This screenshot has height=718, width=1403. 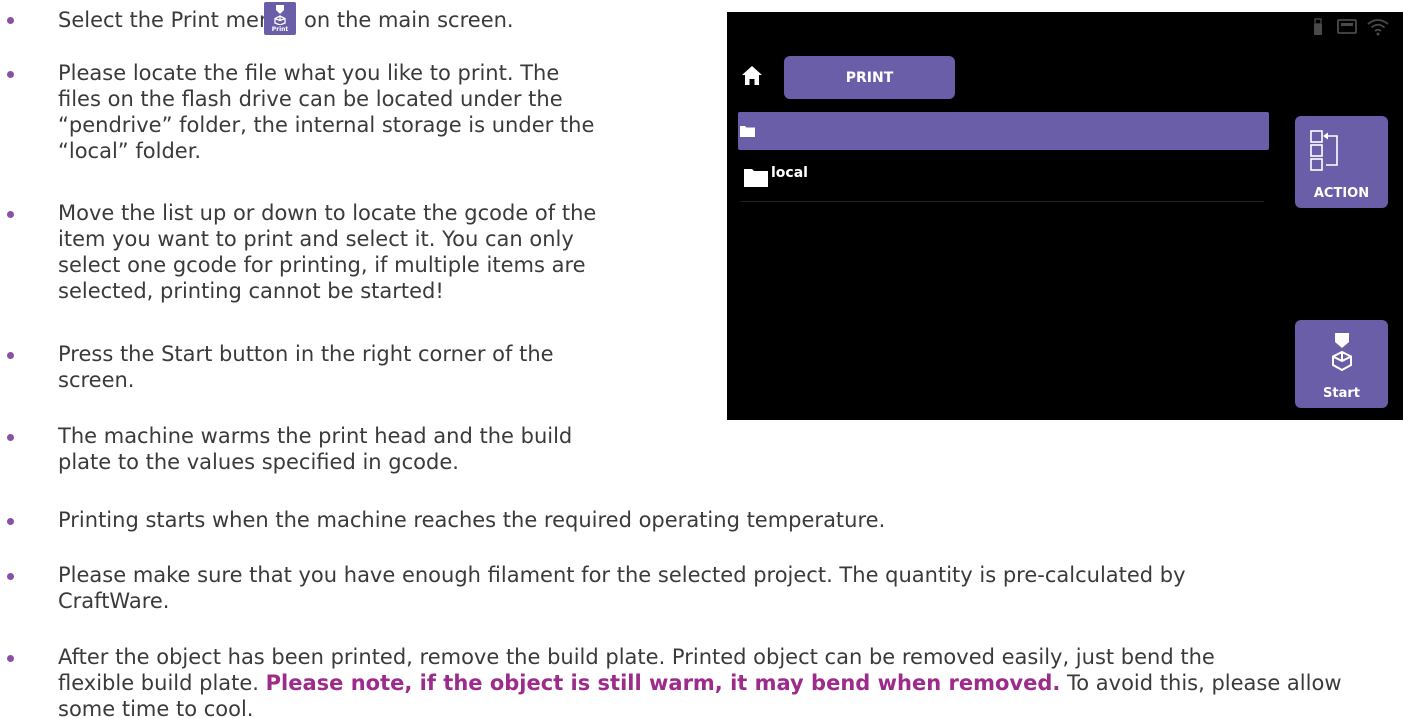 What do you see at coordinates (1341, 193) in the screenshot?
I see `action-button-label: ACTION` at bounding box center [1341, 193].